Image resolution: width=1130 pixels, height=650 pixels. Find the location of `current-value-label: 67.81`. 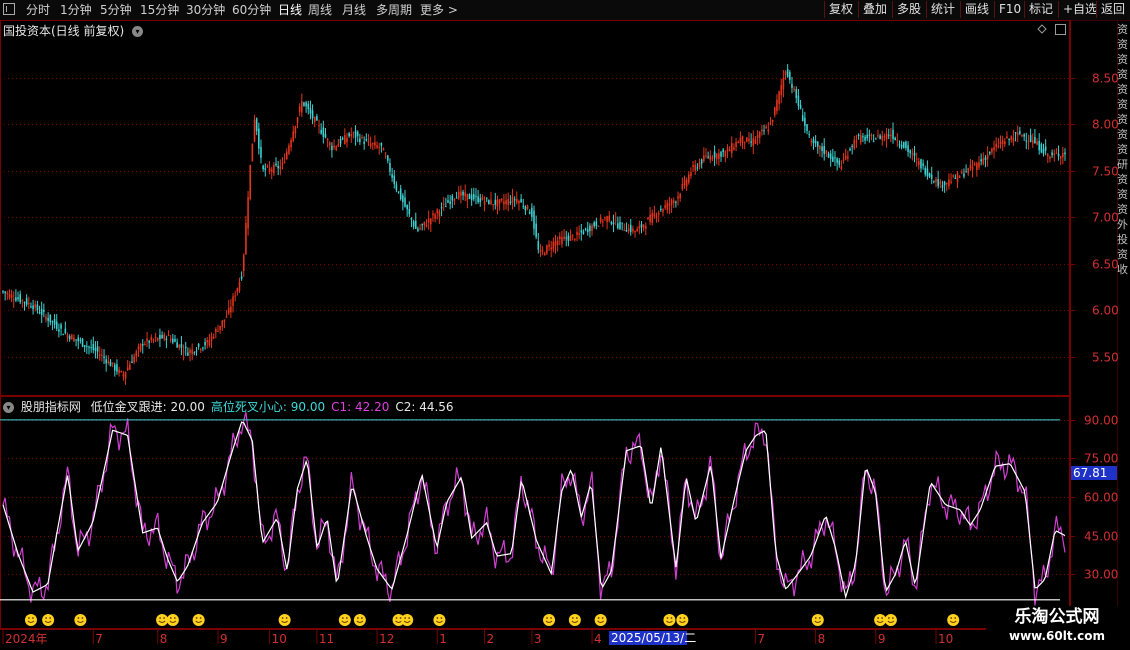

current-value-label: 67.81 is located at coordinates (1090, 473).